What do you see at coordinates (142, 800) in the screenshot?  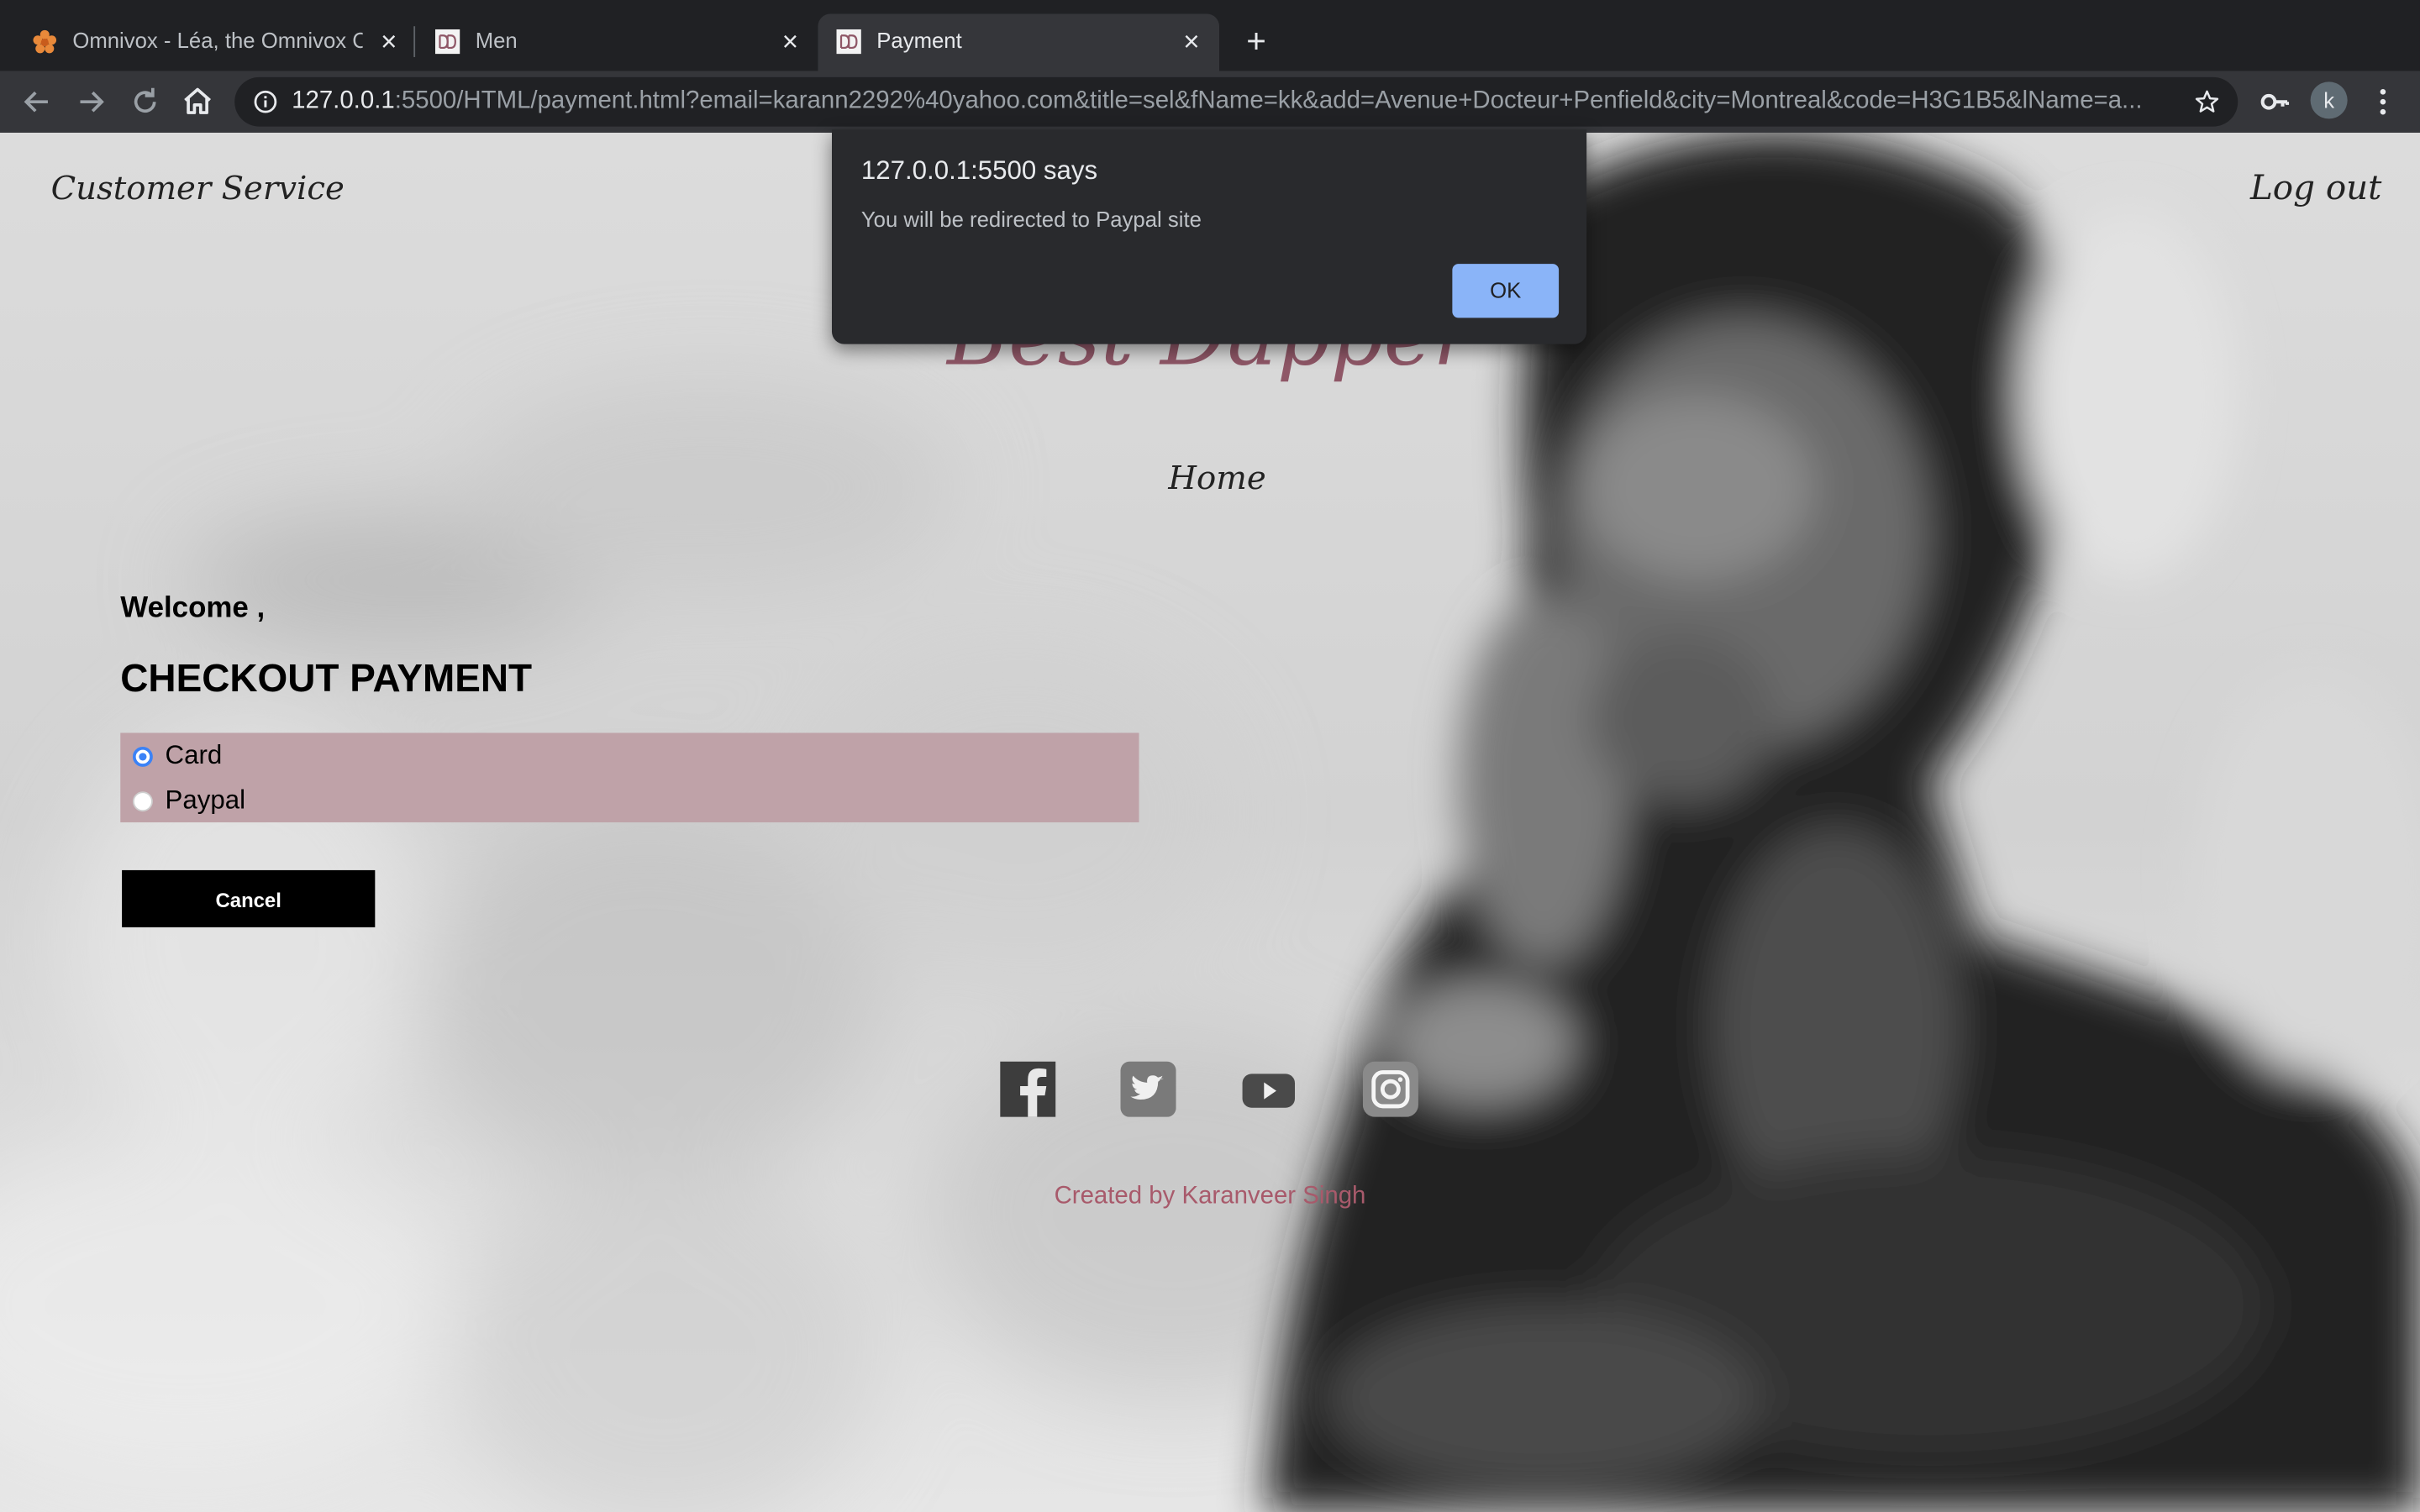 I see `paypal-radio` at bounding box center [142, 800].